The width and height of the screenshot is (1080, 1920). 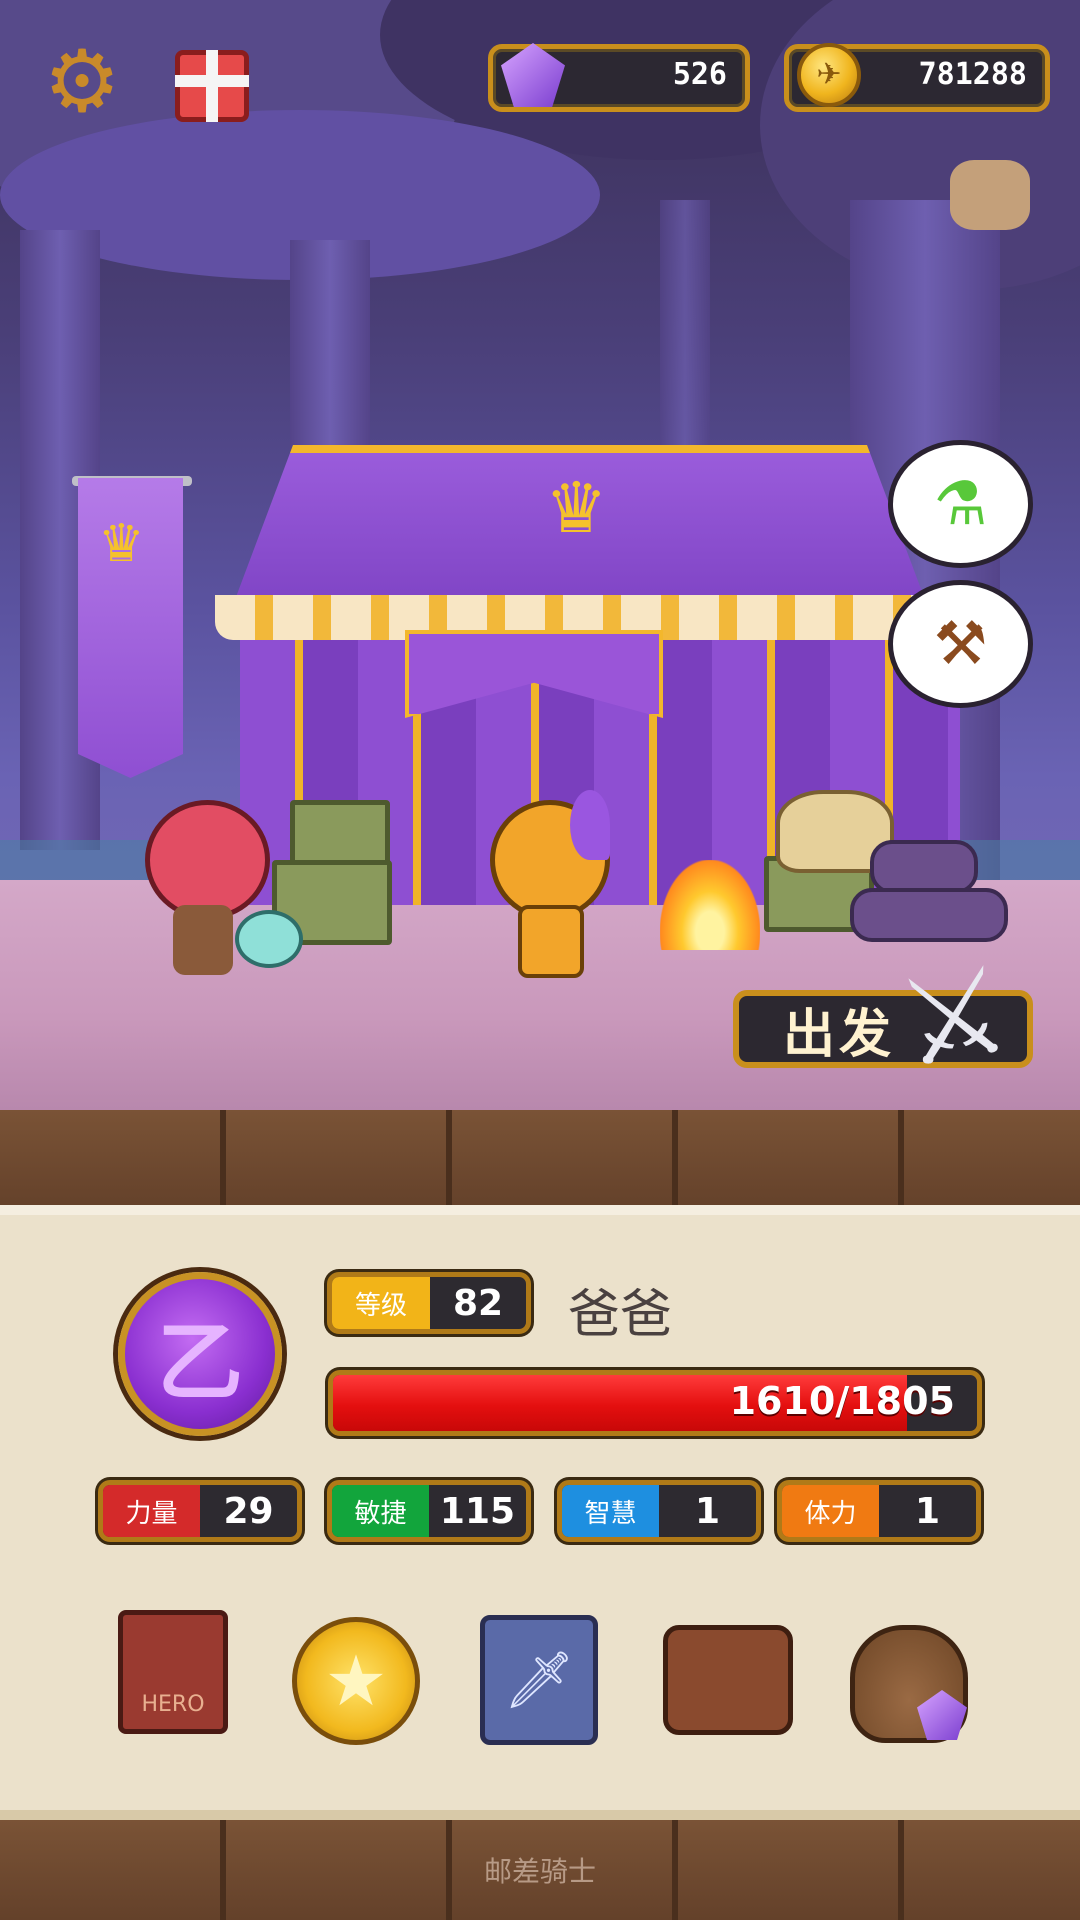 I want to click on stat-agility: 敏捷 115, so click(x=429, y=1511).